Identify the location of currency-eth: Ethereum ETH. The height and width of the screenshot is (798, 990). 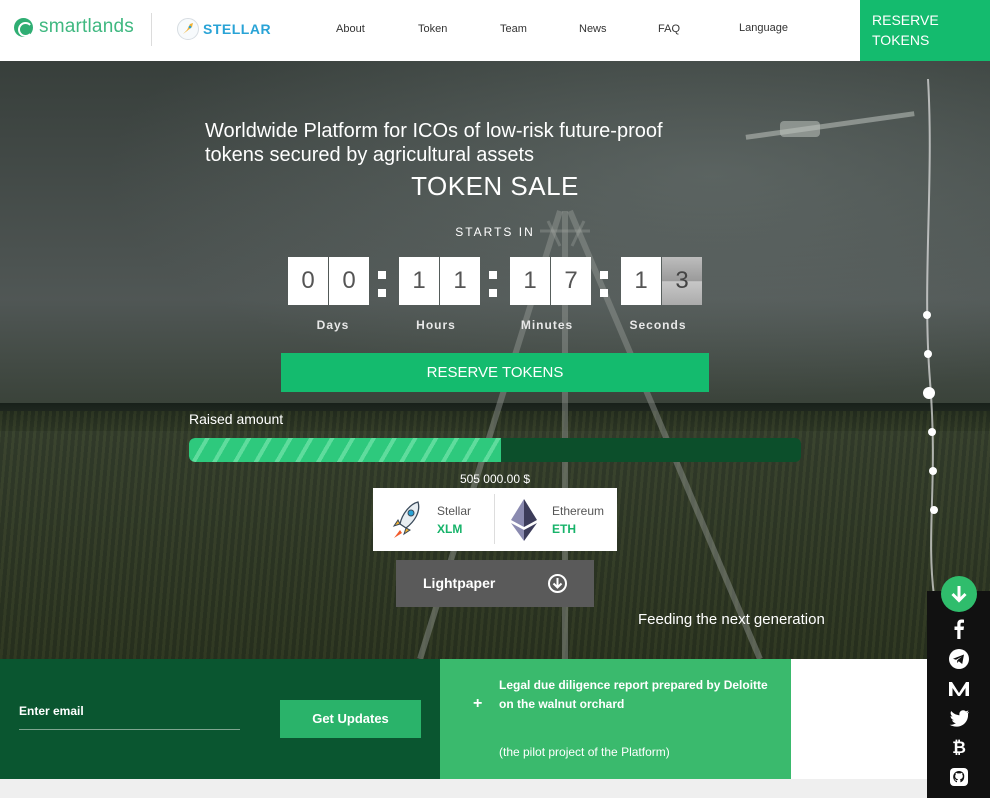
(556, 519).